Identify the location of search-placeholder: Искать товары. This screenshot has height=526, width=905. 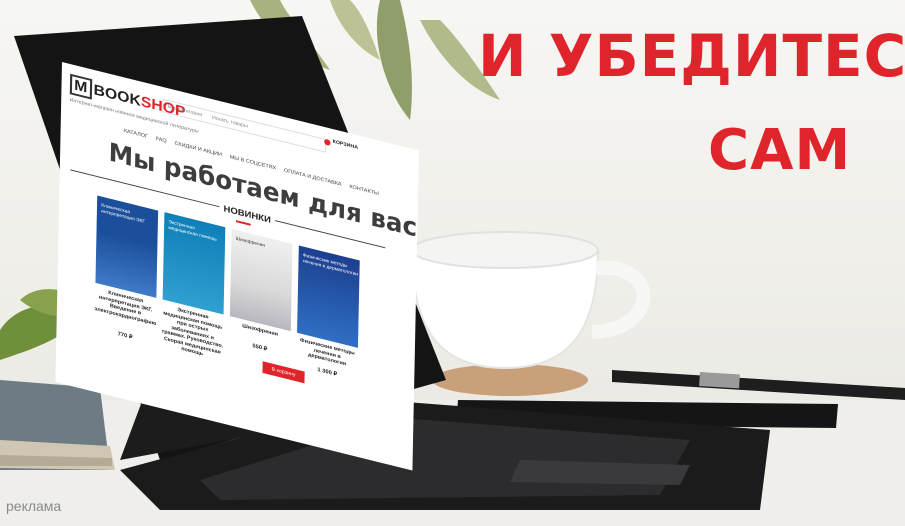
(229, 122).